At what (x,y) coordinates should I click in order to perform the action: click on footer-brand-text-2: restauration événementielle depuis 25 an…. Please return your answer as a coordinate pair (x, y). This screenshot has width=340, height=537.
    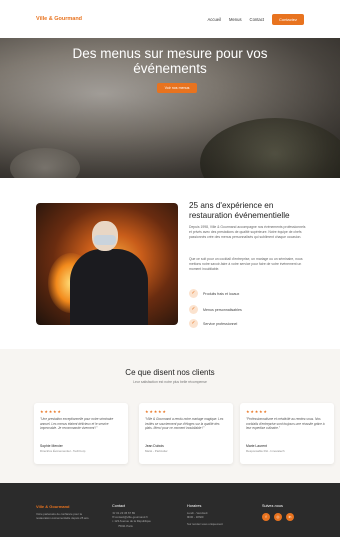
    Looking at the image, I should click on (63, 518).